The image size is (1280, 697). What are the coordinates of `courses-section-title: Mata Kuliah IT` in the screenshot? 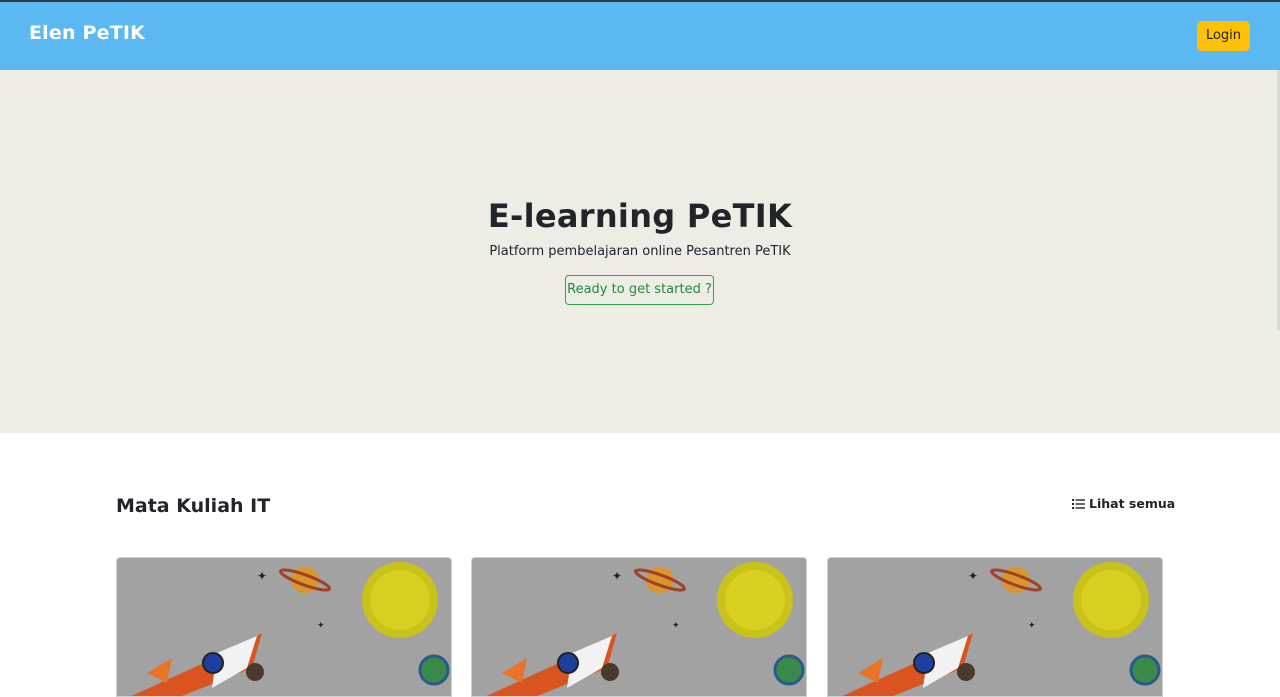 It's located at (193, 506).